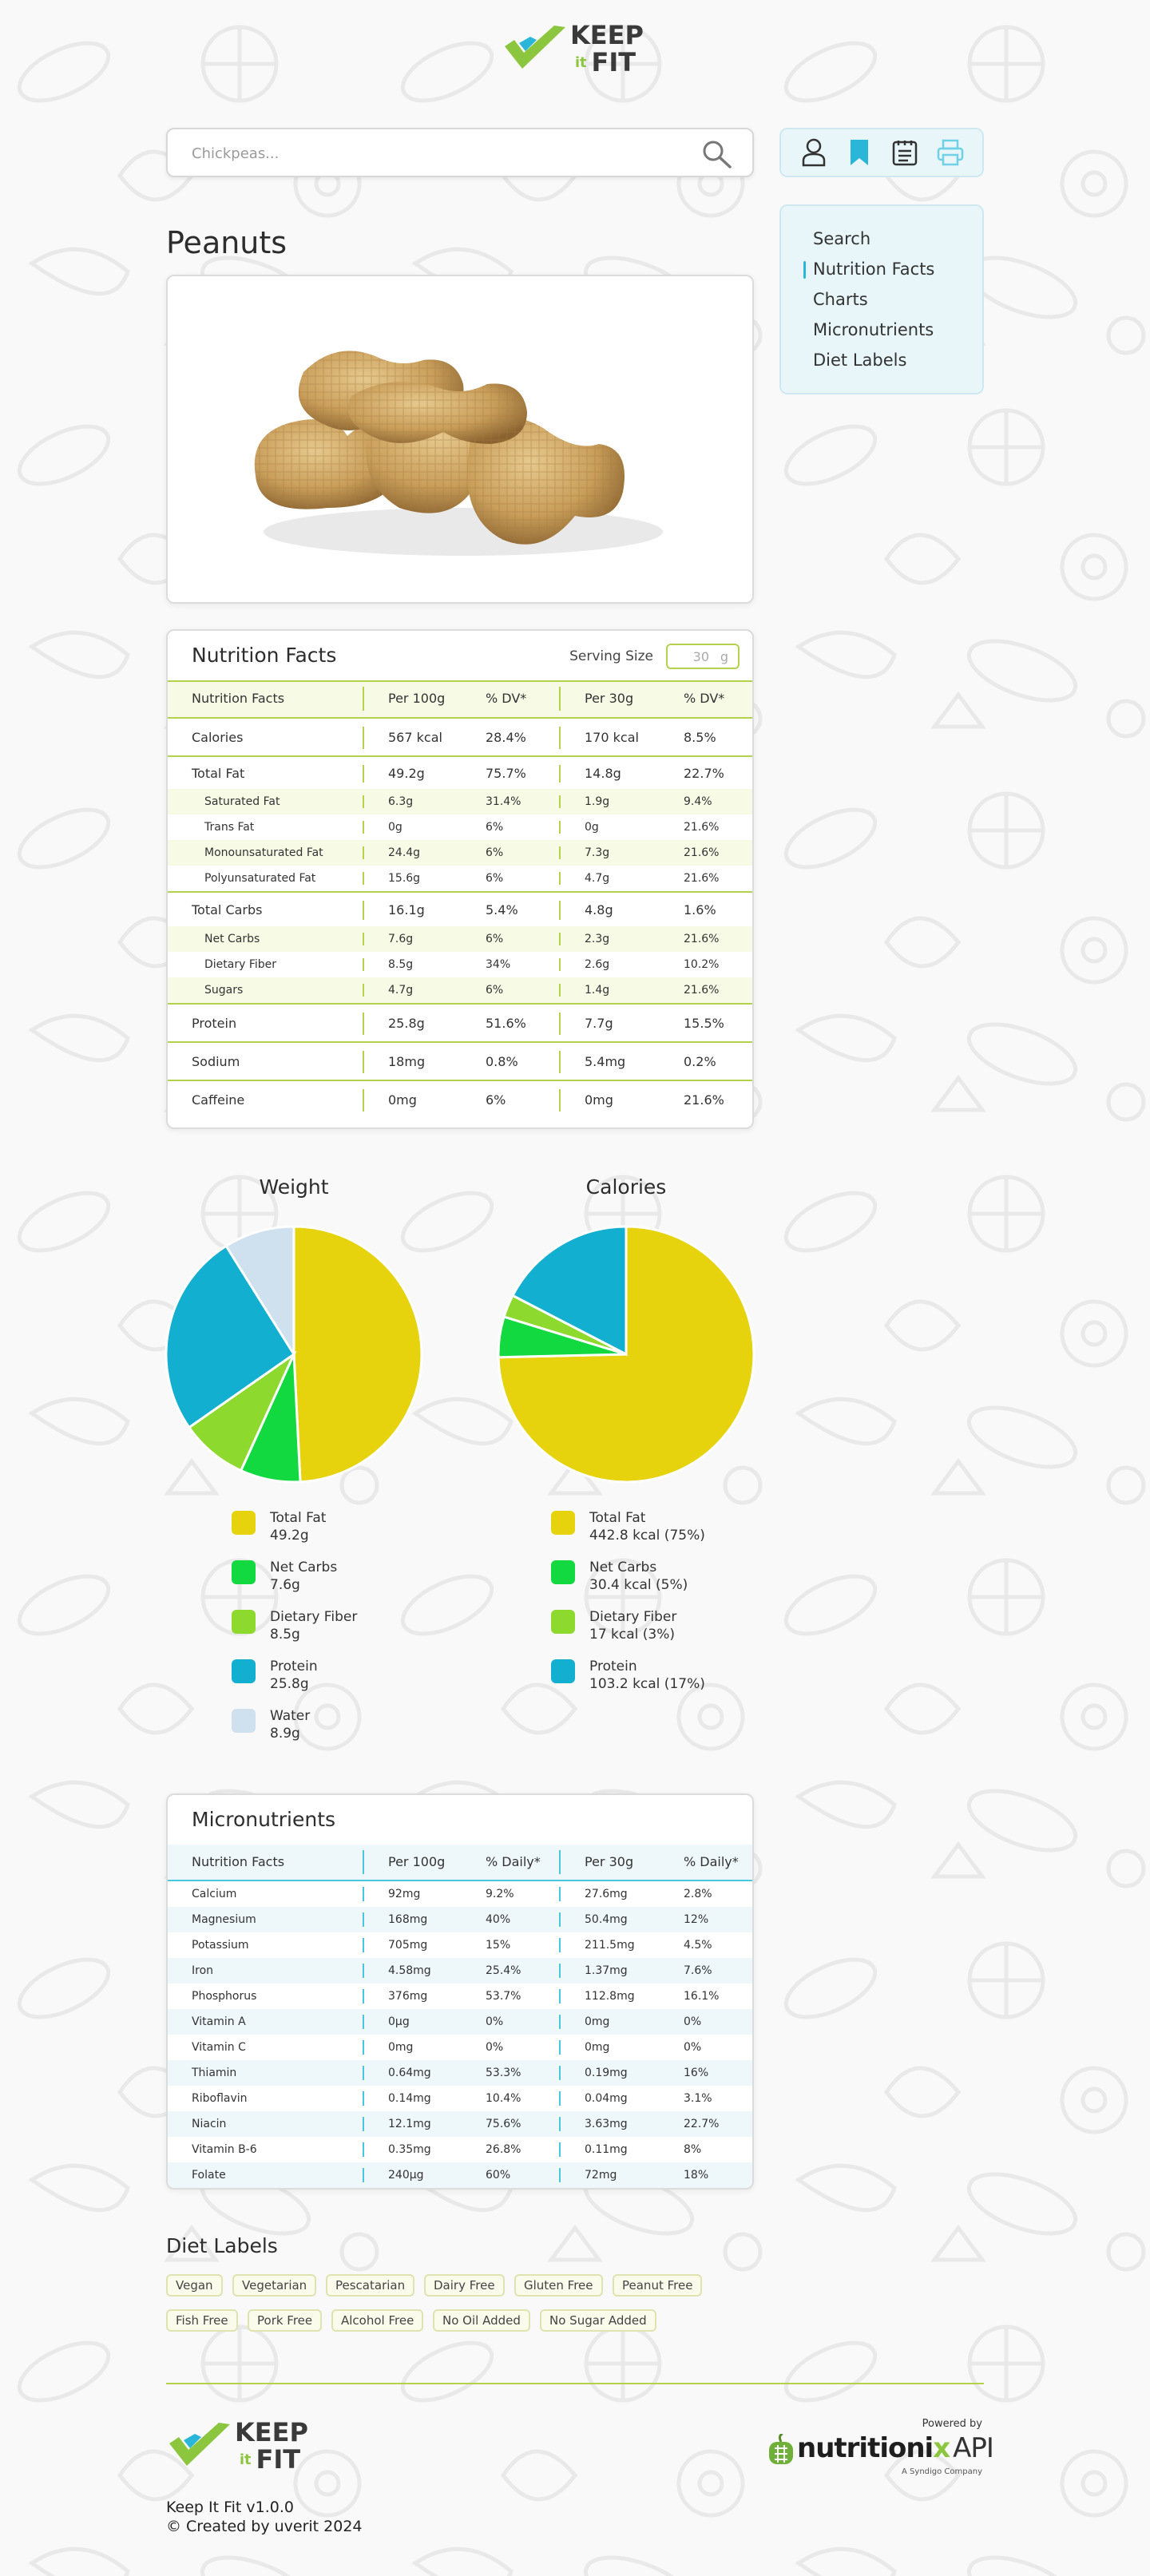  Describe the element at coordinates (898, 330) in the screenshot. I see `nav-item-micronutrients: Micronutrients` at that location.